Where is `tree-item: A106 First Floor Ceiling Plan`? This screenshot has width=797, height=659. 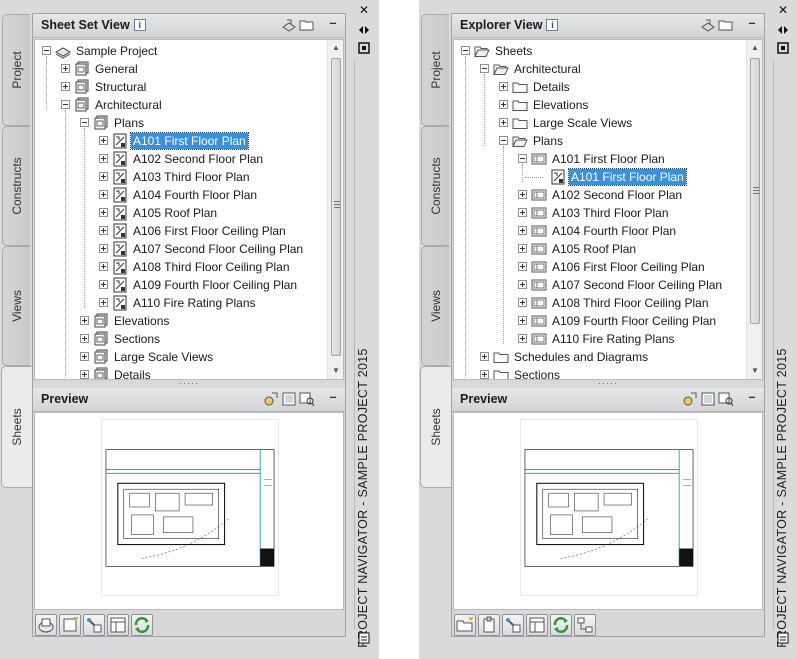
tree-item: A106 First Floor Ceiling Plan is located at coordinates (181, 231).